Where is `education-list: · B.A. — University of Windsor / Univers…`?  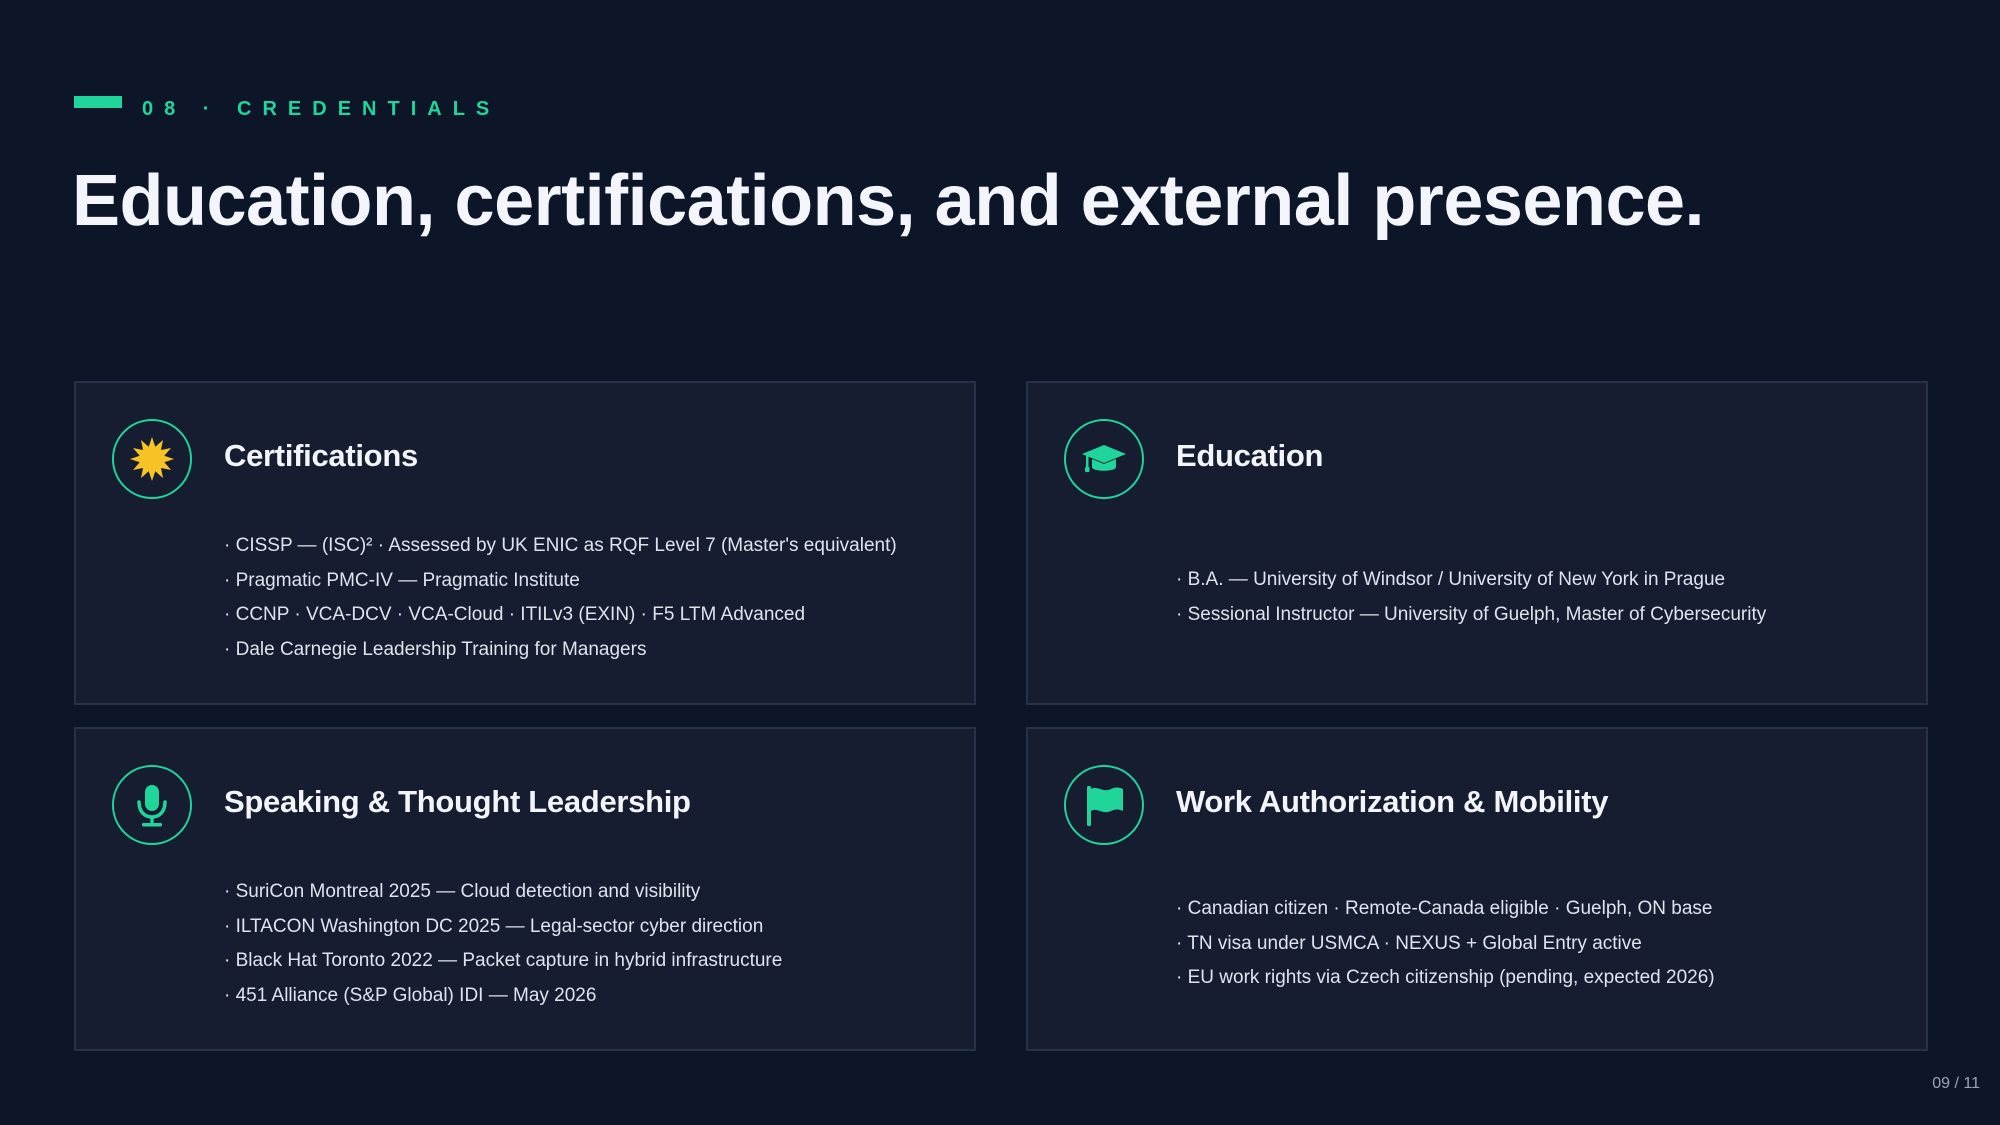 education-list: · B.A. — University of Windsor / Univers… is located at coordinates (1471, 597).